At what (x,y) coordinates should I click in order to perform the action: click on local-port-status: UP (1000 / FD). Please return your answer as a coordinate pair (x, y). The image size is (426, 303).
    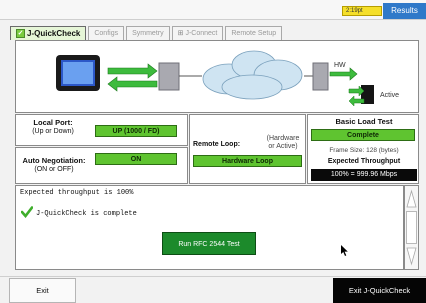
    Looking at the image, I should click on (136, 131).